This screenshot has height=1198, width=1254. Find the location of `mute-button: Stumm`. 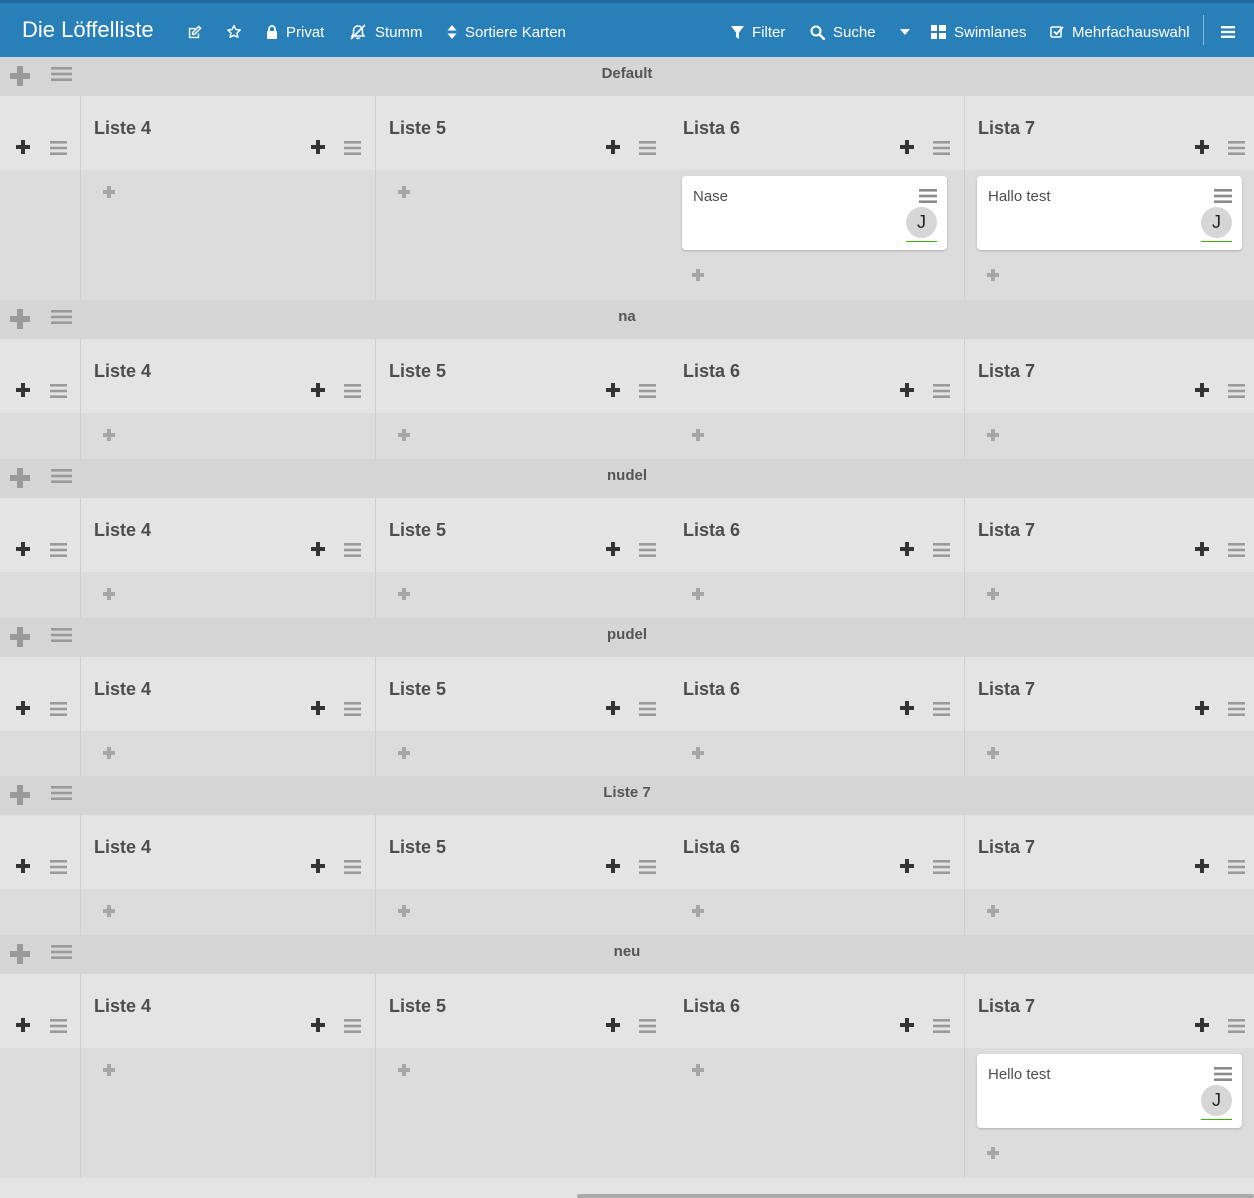

mute-button: Stumm is located at coordinates (386, 32).